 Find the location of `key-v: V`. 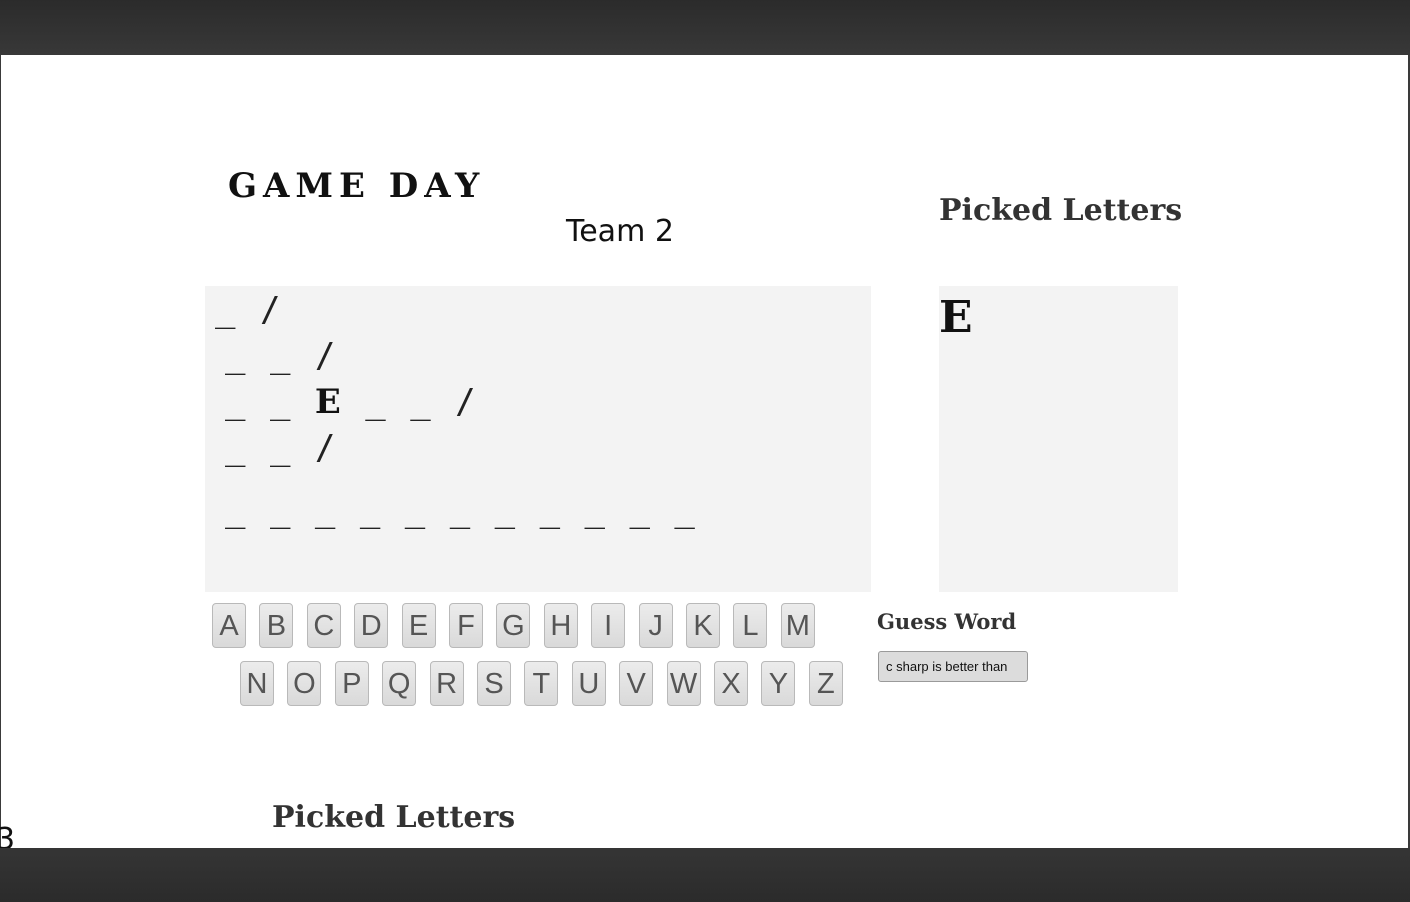

key-v: V is located at coordinates (636, 683).